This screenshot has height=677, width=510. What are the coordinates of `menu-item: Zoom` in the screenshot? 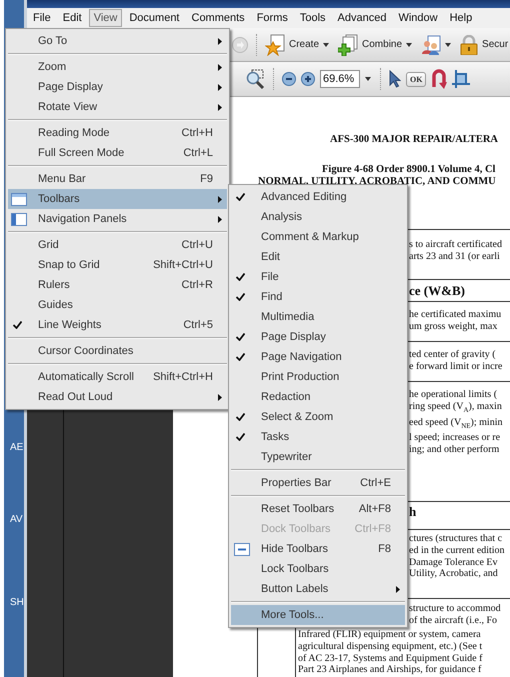 It's located at (117, 67).